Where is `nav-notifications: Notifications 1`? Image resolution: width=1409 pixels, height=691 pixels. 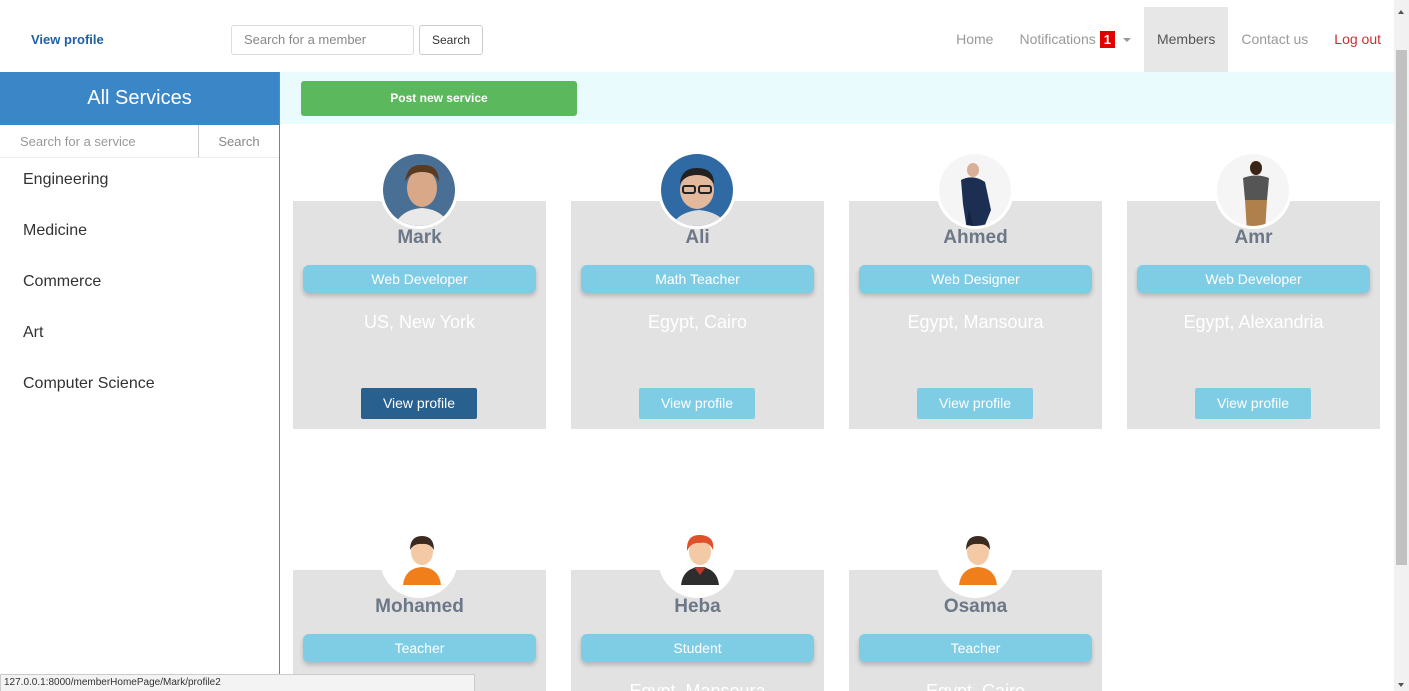
nav-notifications: Notifications 1 is located at coordinates (1075, 39).